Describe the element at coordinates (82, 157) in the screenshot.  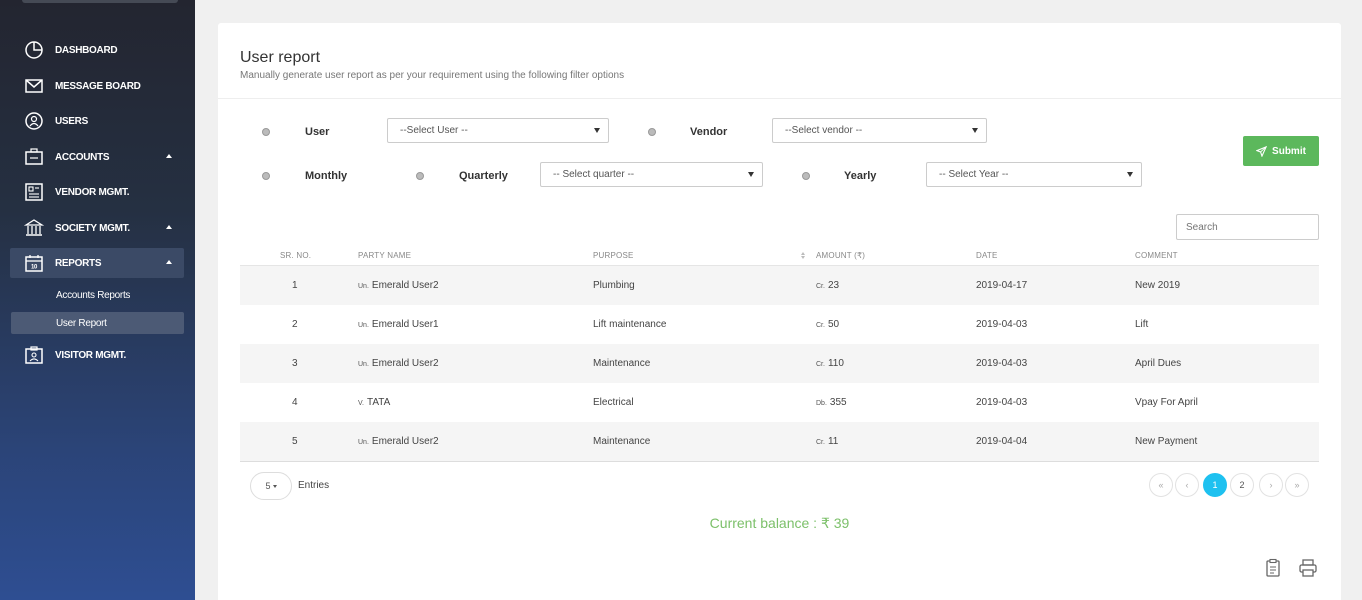
I see `sidebar-item-label: ACCOUNTS` at that location.